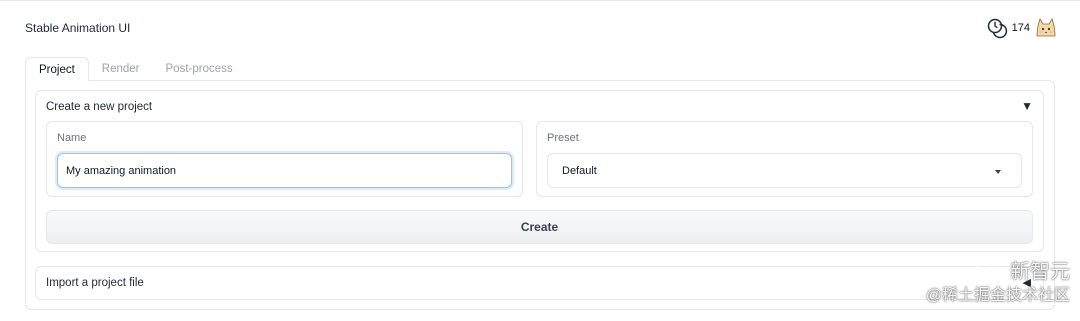 This screenshot has width=1080, height=321. What do you see at coordinates (121, 69) in the screenshot?
I see `tab-render: Render` at bounding box center [121, 69].